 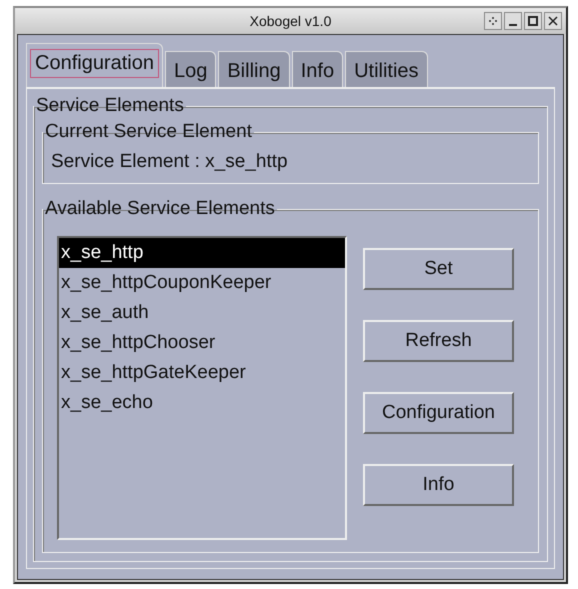 I want to click on list-item: x_se_echo, so click(x=202, y=403).